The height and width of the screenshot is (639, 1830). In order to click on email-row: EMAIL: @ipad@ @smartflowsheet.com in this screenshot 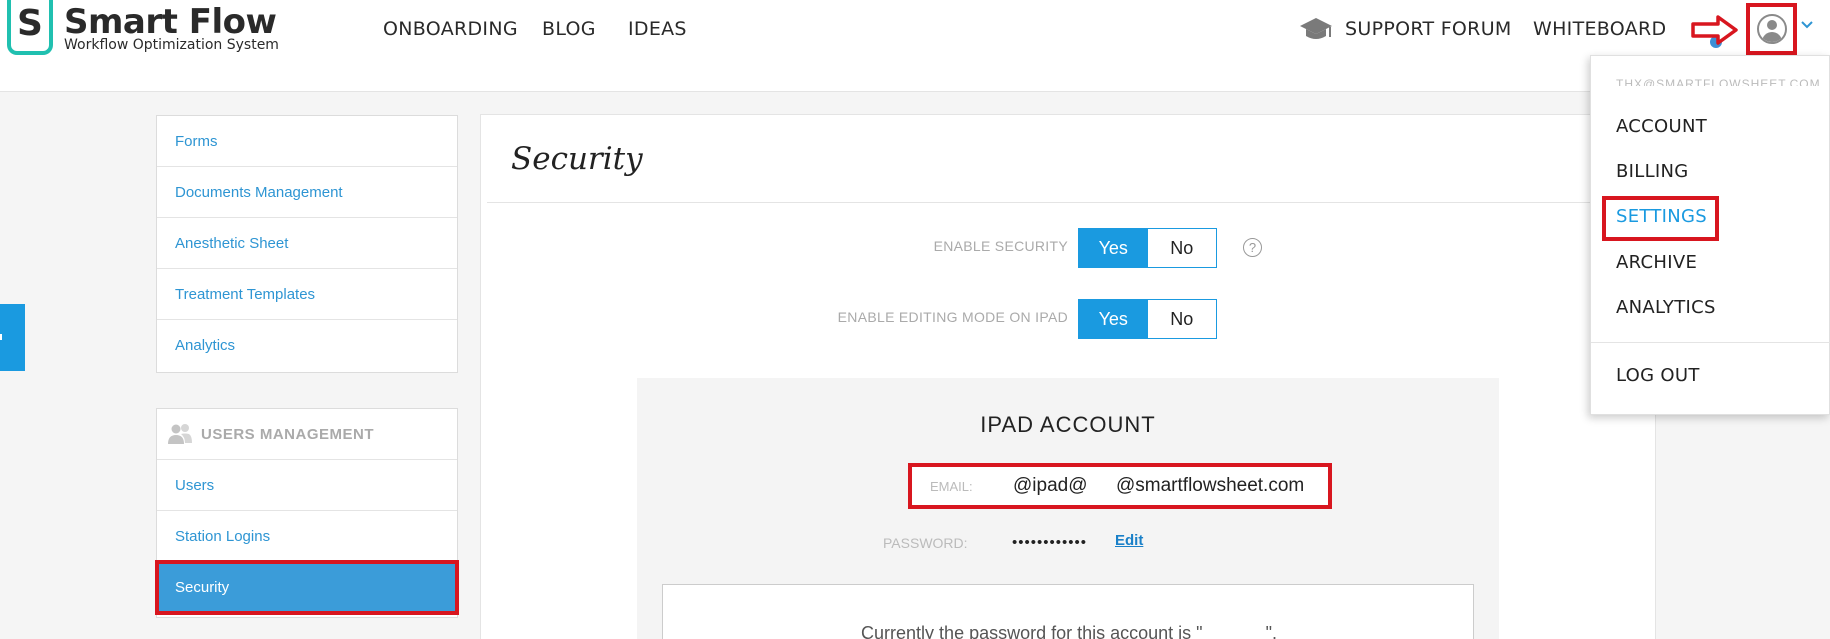, I will do `click(1120, 486)`.